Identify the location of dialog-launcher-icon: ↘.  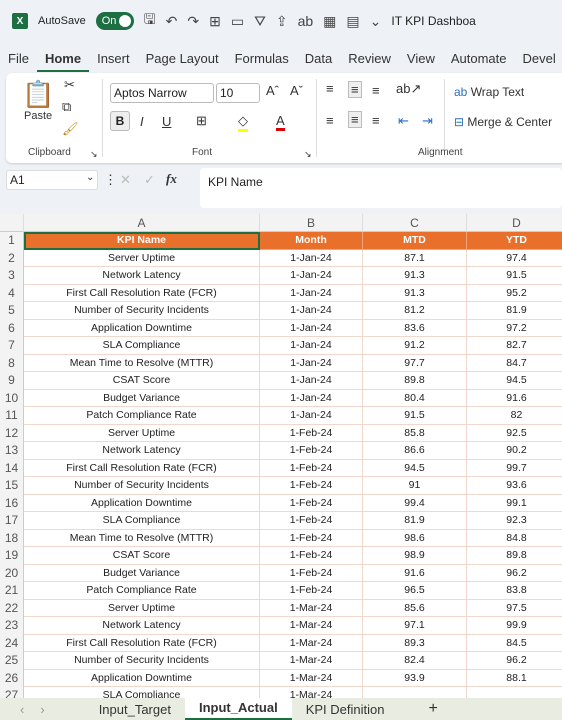
(308, 154).